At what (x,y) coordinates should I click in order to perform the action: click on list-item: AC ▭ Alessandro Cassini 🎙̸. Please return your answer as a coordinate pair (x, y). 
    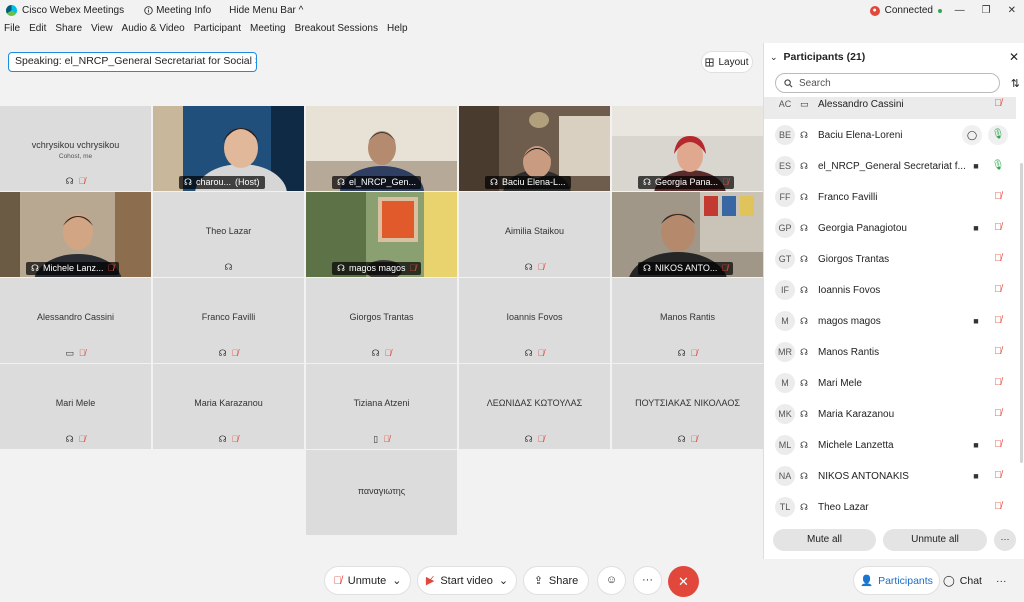
    Looking at the image, I should click on (890, 108).